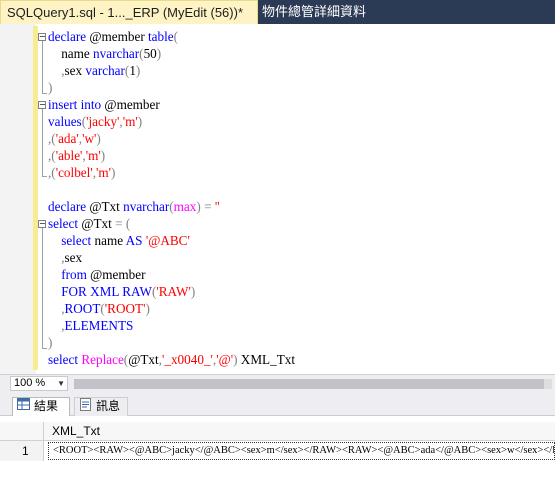 This screenshot has height=496, width=555. I want to click on code-token: ELEMENTS, so click(99, 325).